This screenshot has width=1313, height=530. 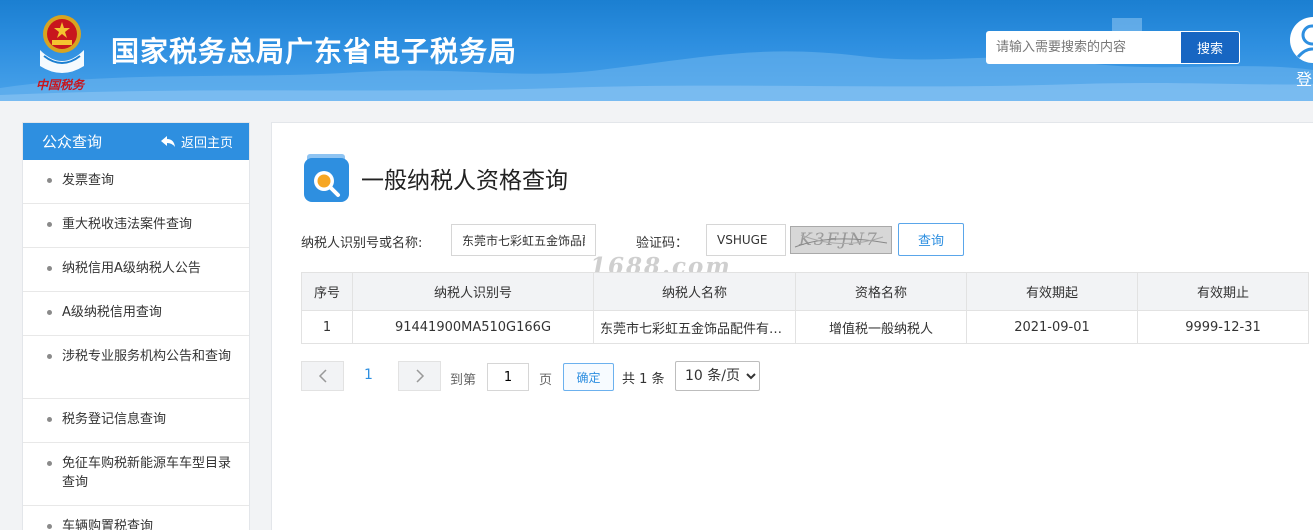 I want to click on search-query-icon, so click(x=326, y=178).